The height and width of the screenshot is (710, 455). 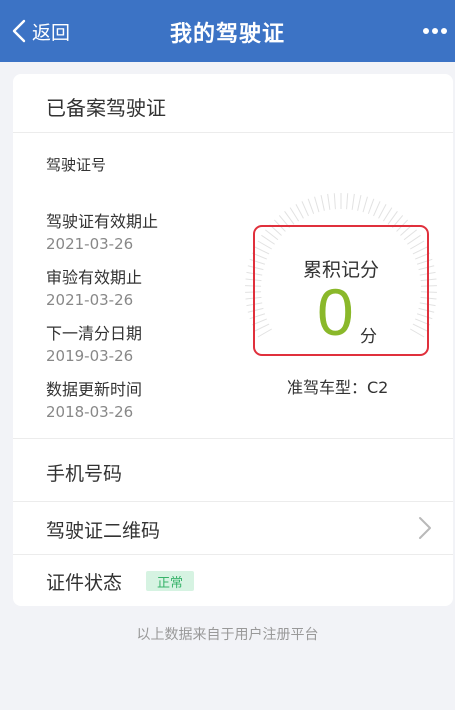 I want to click on navigation-bar: 返回 我的驾驶证, so click(x=227, y=31).